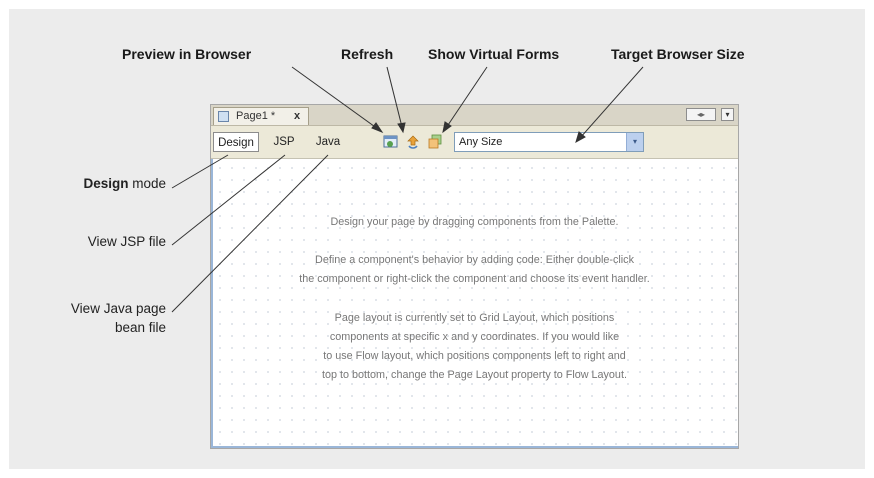  Describe the element at coordinates (396, 100) in the screenshot. I see `refresh-callout-arrow` at that location.